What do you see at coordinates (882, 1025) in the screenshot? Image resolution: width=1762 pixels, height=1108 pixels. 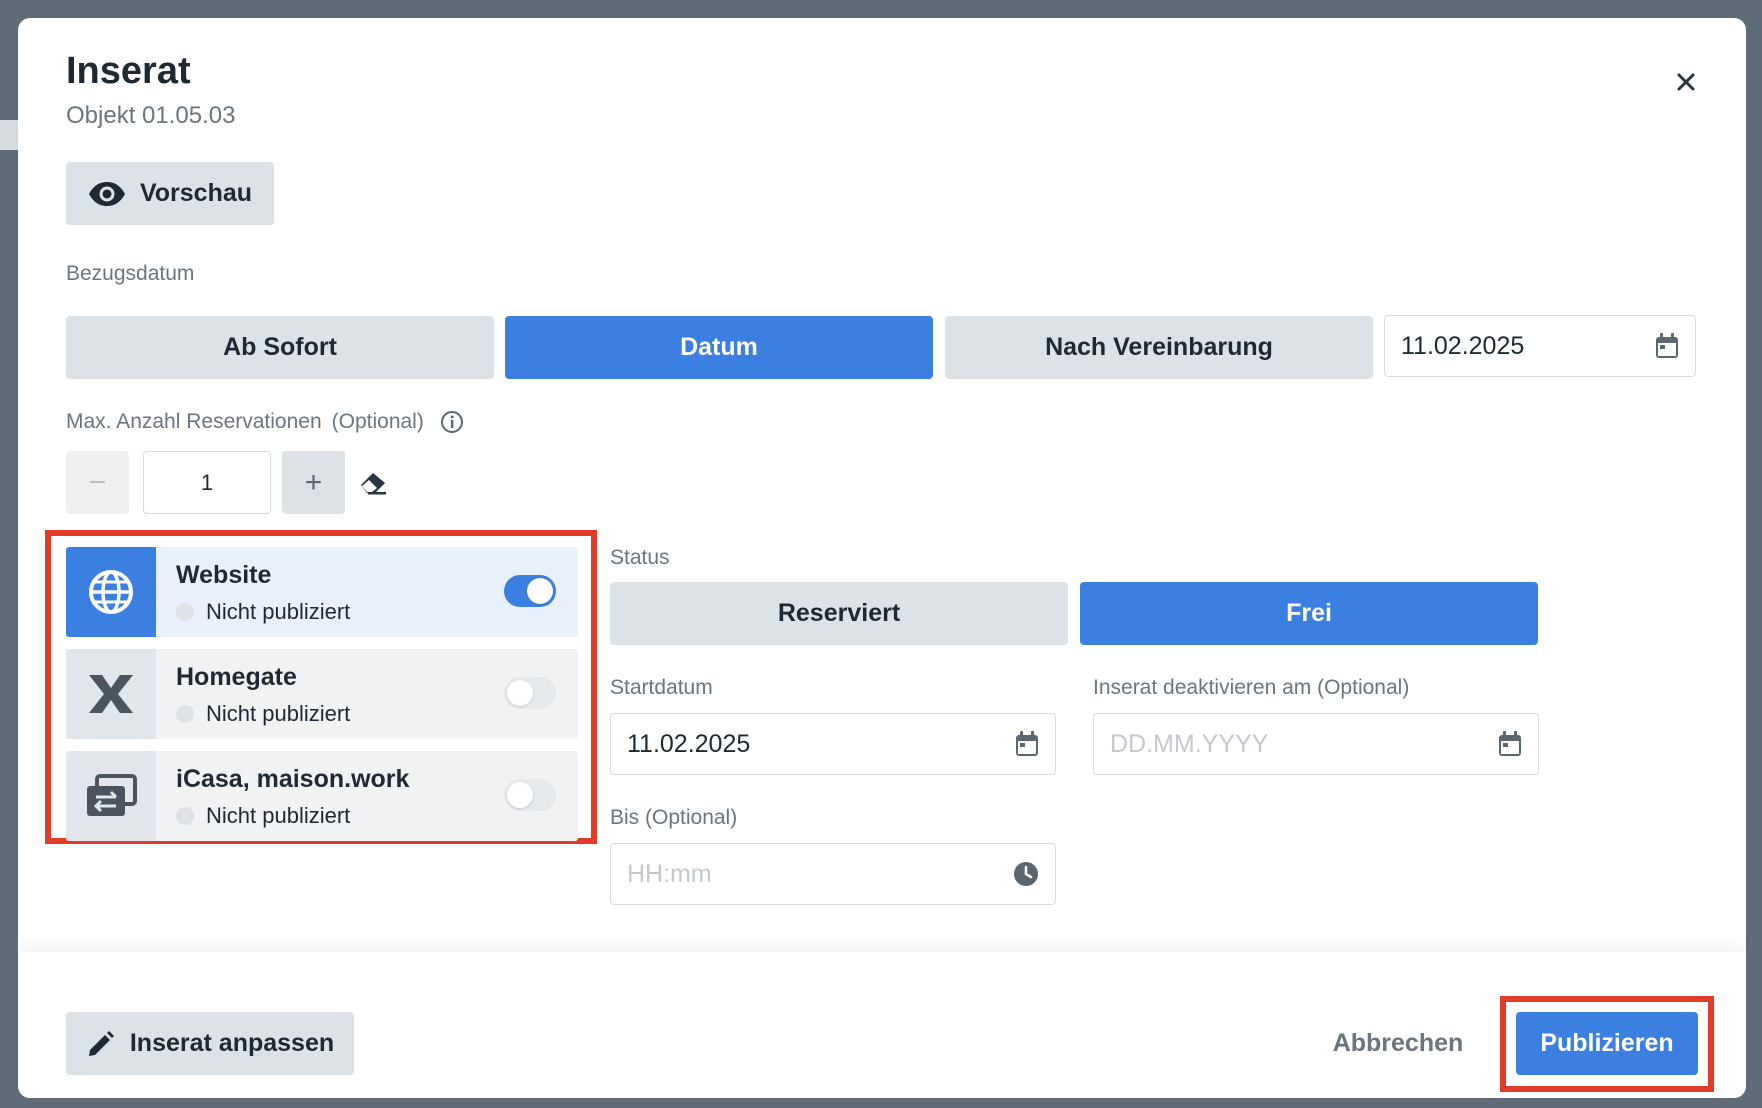 I see `modal-footer: Inserat anpassen Abbrechen Publizieren` at bounding box center [882, 1025].